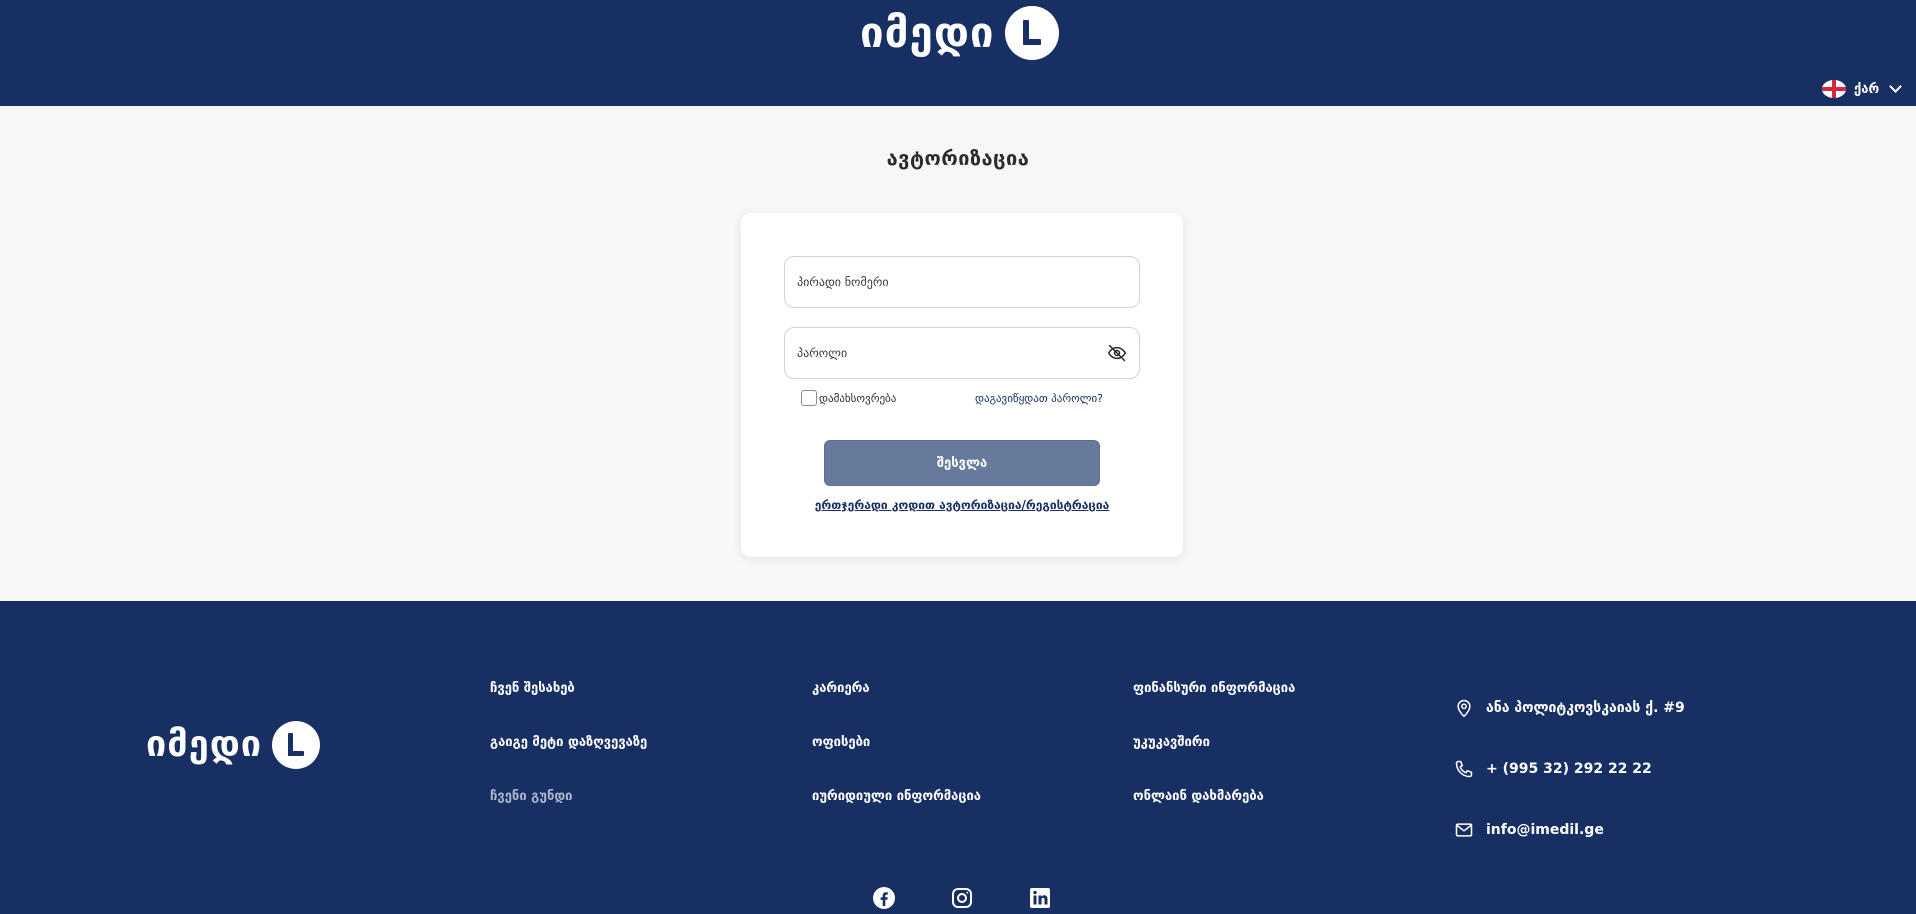 The width and height of the screenshot is (1916, 914). I want to click on remember-me: დამახსოვრება, so click(848, 398).